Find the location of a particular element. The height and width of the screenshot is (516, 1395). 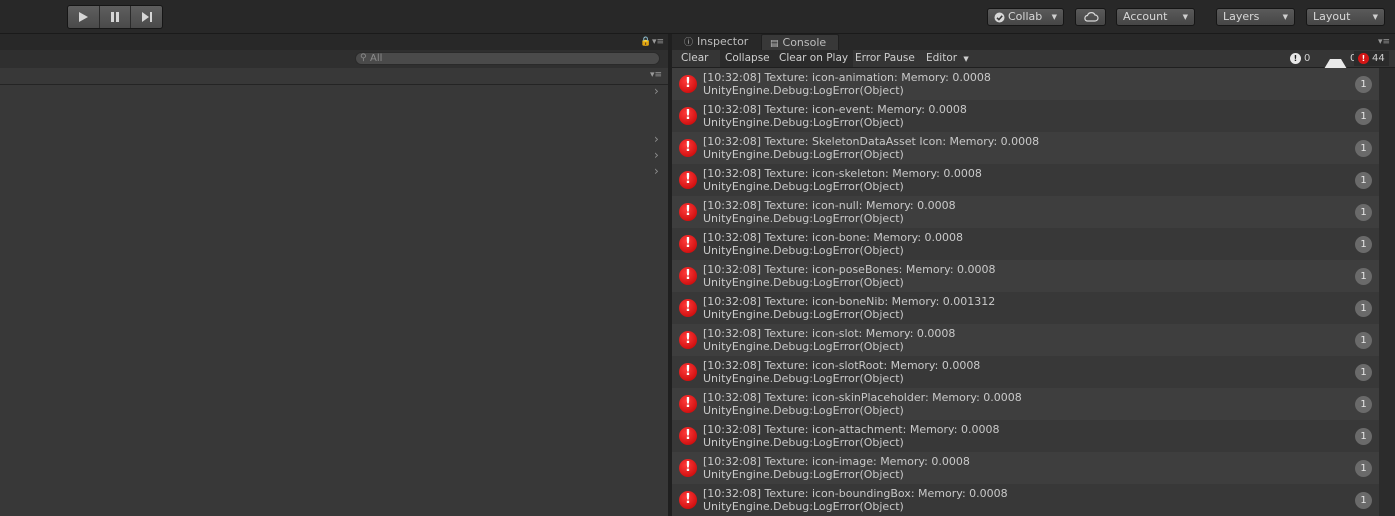

tab-strip: ⓘ Inspector ▤ Console ▾≡ is located at coordinates (1033, 42).